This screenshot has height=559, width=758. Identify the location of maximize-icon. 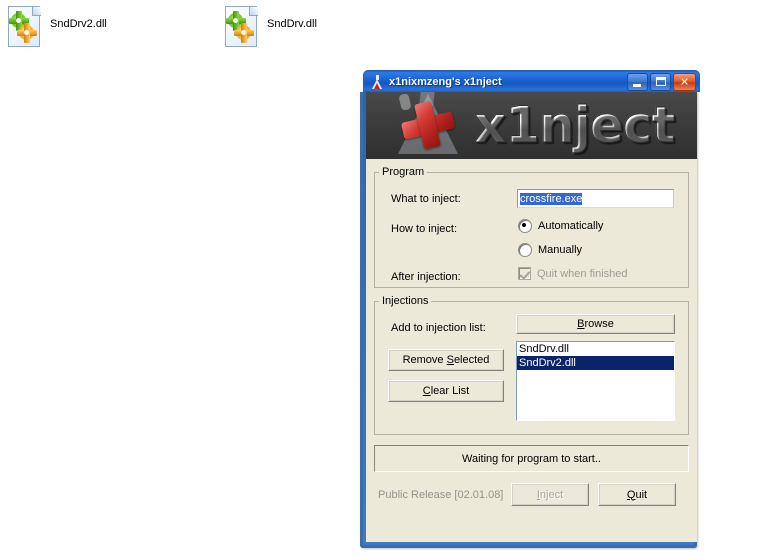
(660, 81).